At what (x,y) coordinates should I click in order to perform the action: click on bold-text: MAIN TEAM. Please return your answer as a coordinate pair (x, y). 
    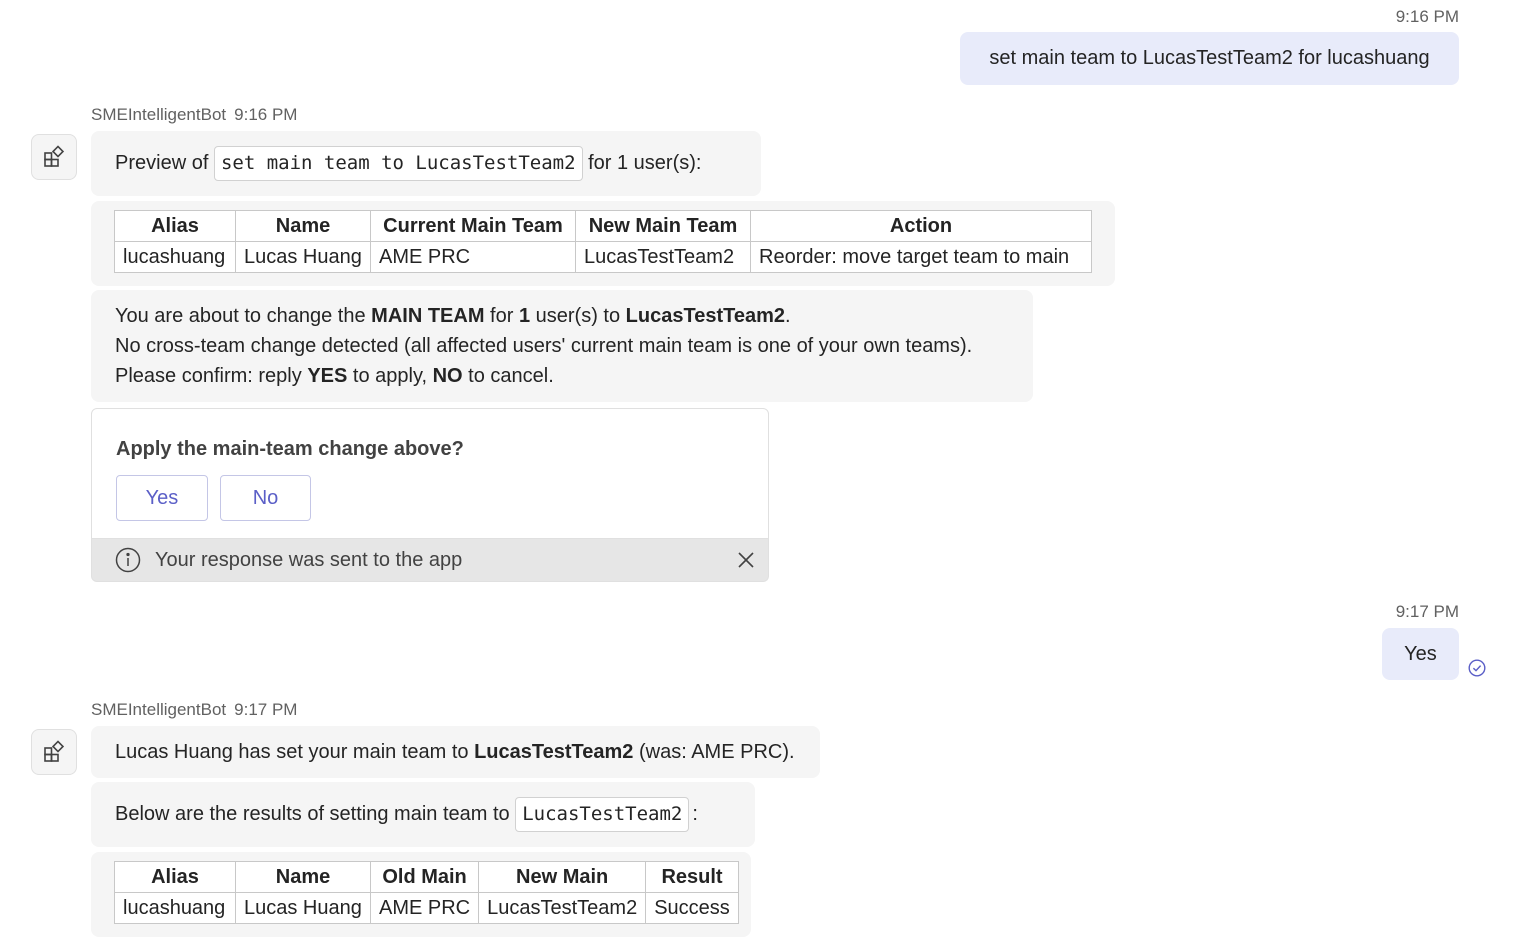
    Looking at the image, I should click on (428, 316).